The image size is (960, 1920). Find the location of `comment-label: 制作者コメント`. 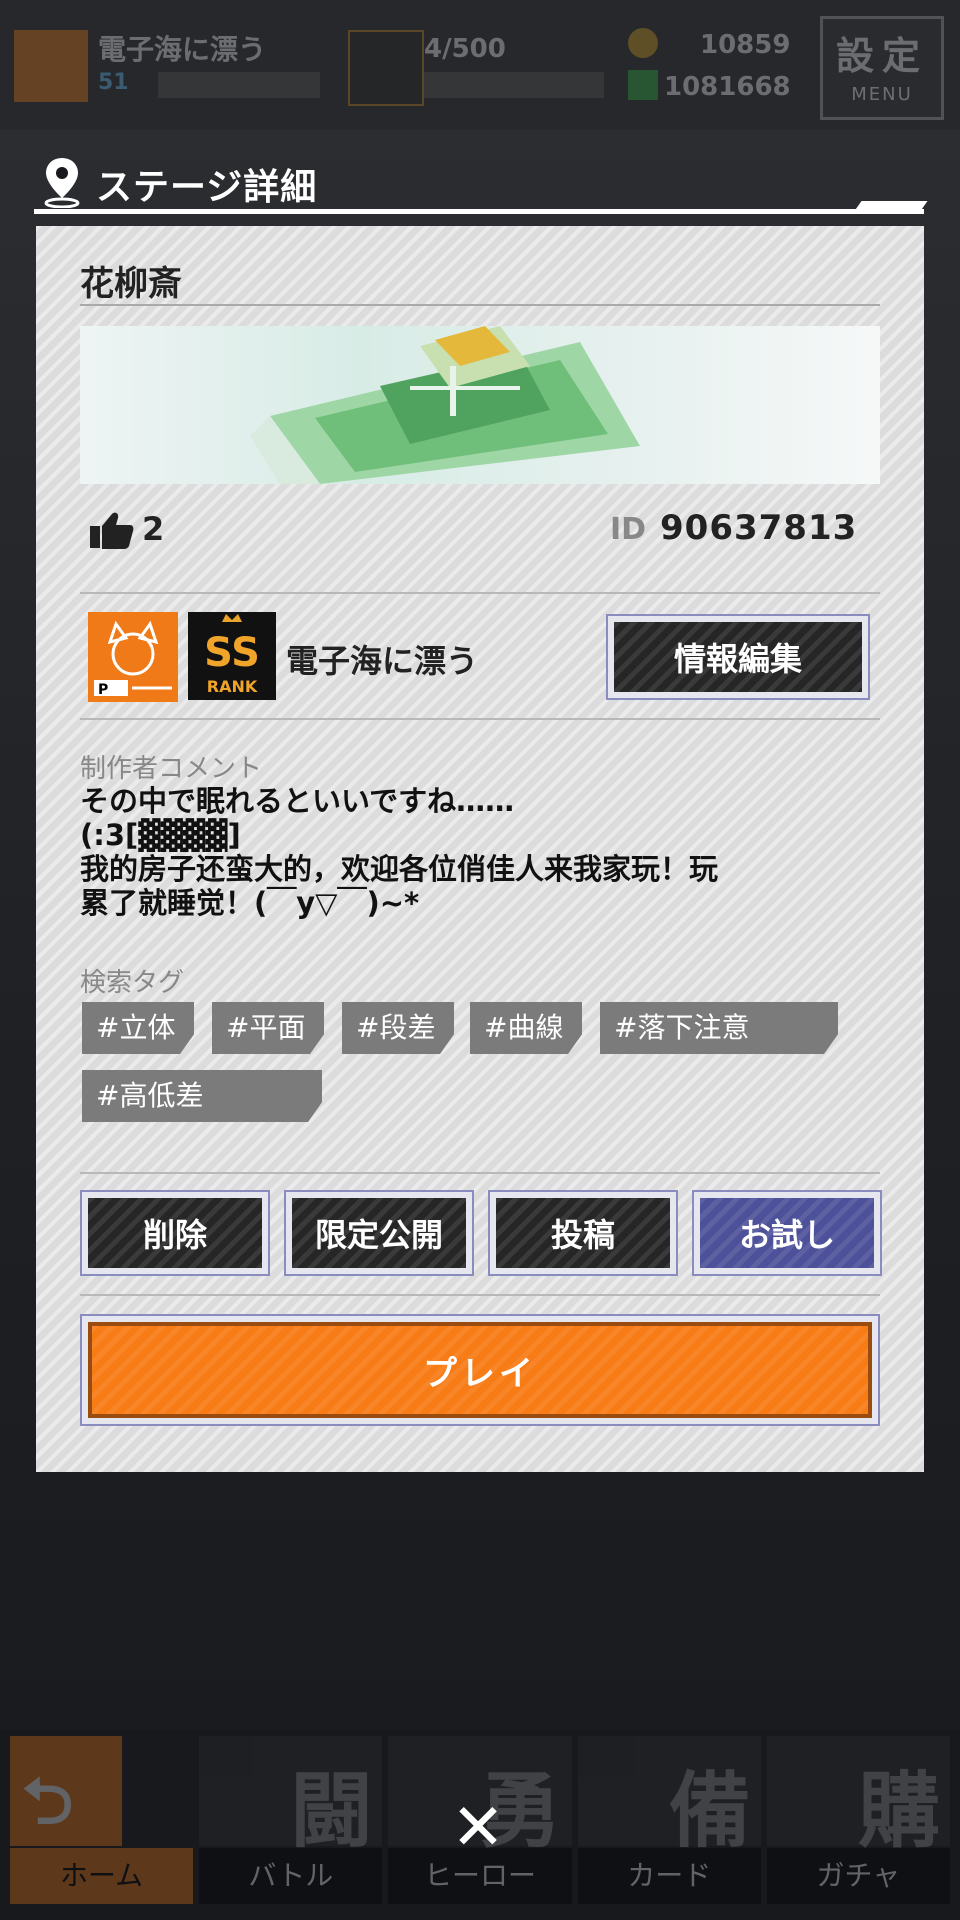

comment-label: 制作者コメント is located at coordinates (171, 769).